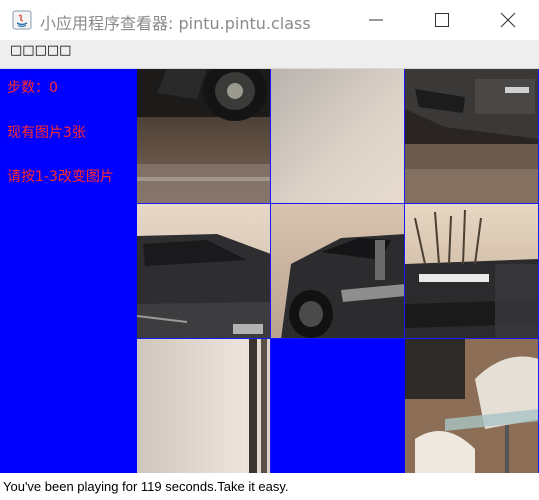 This screenshot has width=539, height=500. What do you see at coordinates (32, 88) in the screenshot?
I see `steps-label: 步数：0` at bounding box center [32, 88].